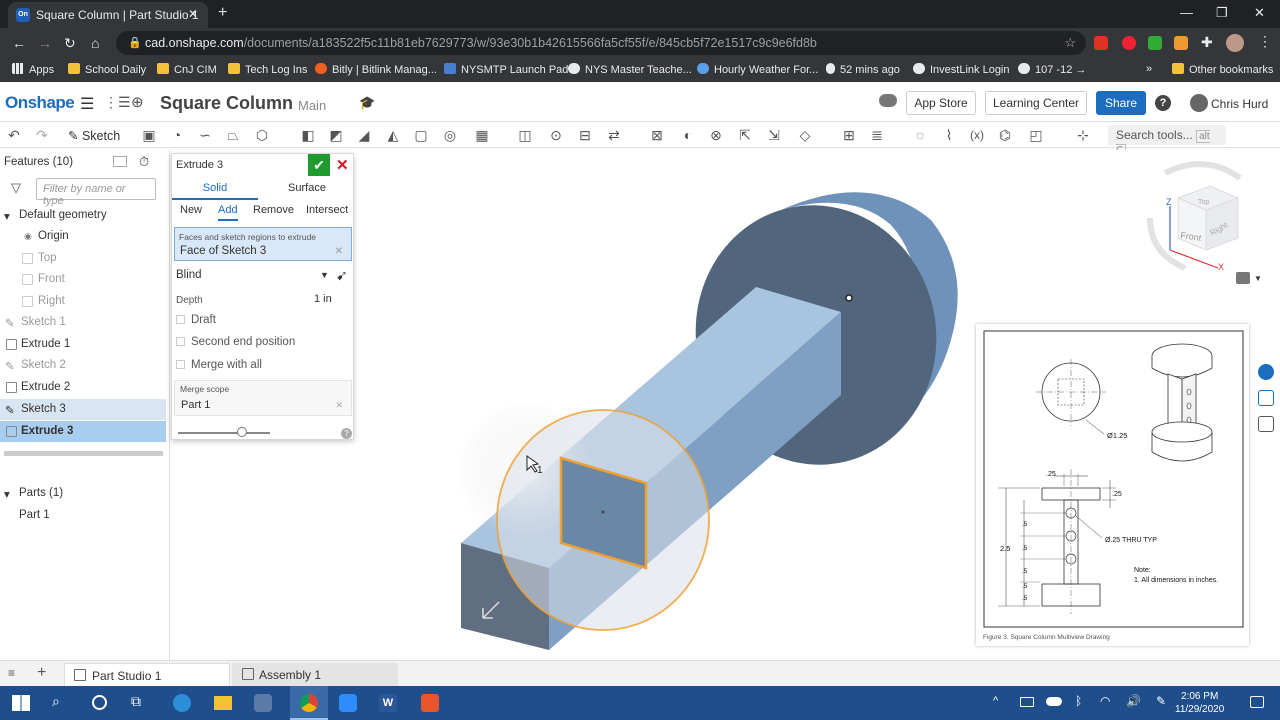  I want to click on plane-icon: ◇, so click(805, 135).